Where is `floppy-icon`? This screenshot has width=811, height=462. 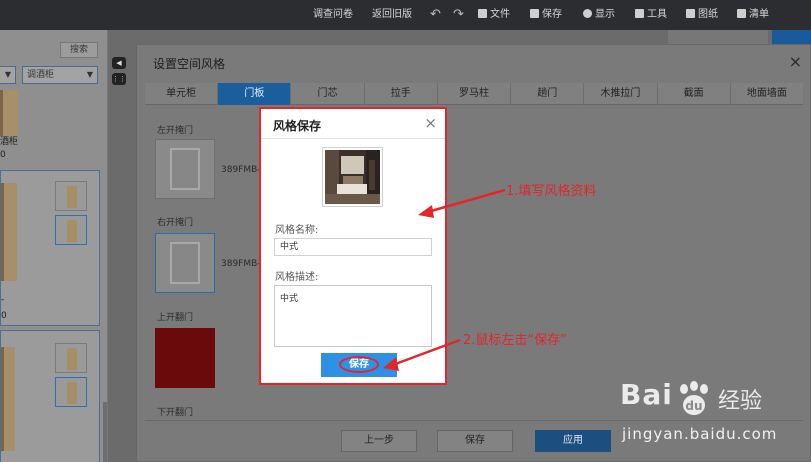
floppy-icon is located at coordinates (534, 13).